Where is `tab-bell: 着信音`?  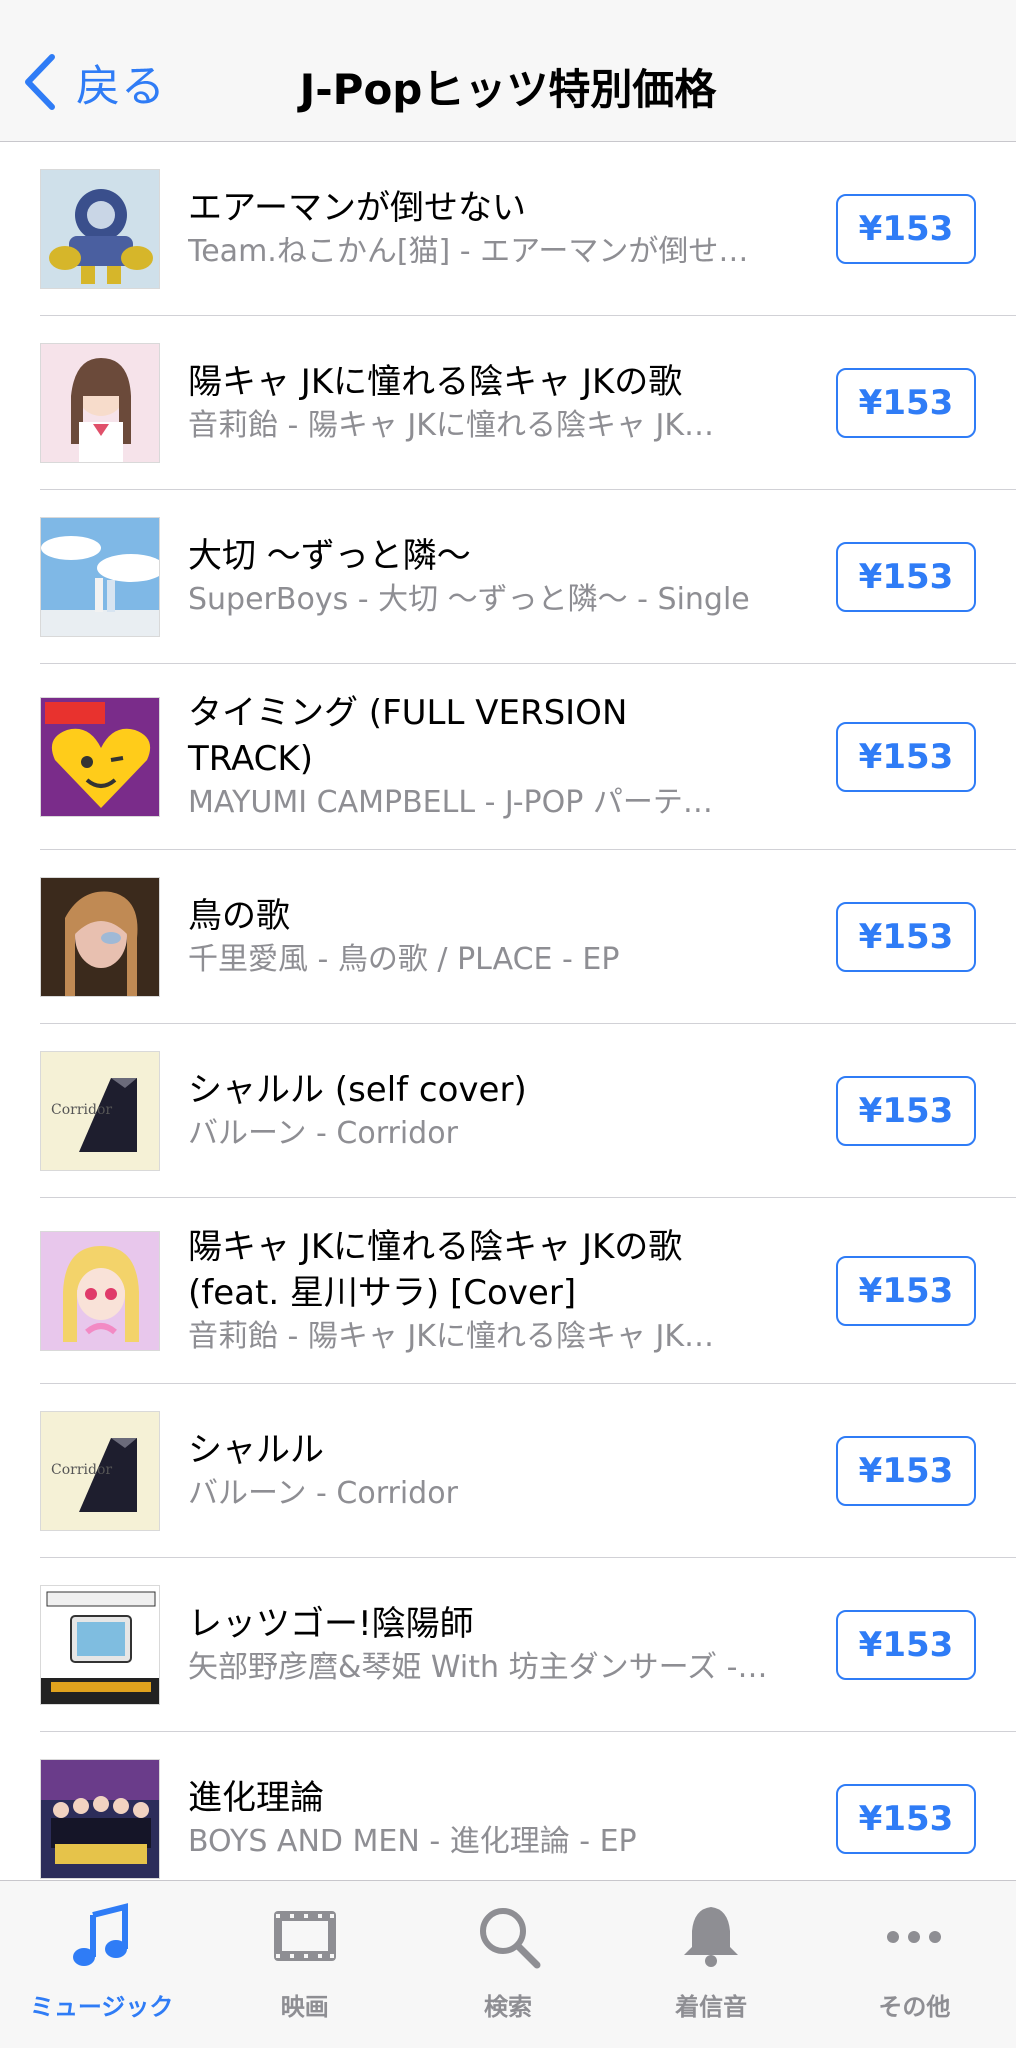
tab-bell: 着信音 is located at coordinates (711, 1964).